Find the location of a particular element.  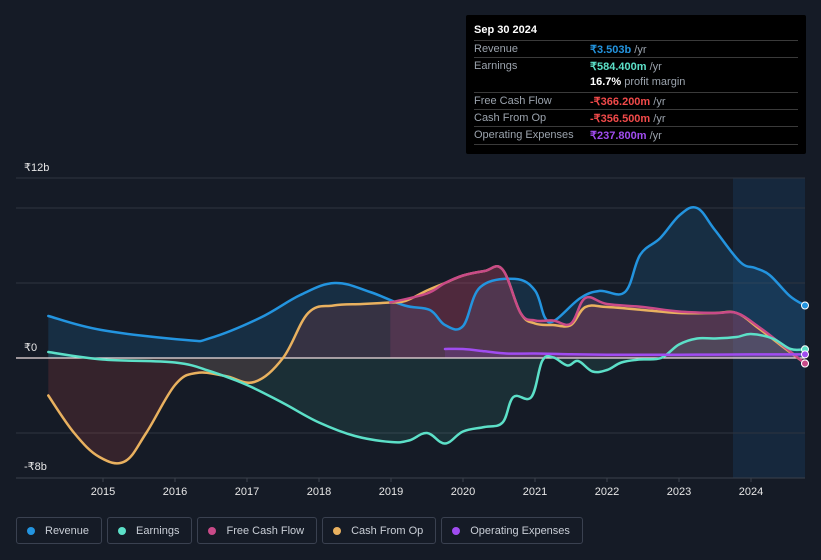

tooltip-value: ₹584.400m /yr is located at coordinates (626, 67).